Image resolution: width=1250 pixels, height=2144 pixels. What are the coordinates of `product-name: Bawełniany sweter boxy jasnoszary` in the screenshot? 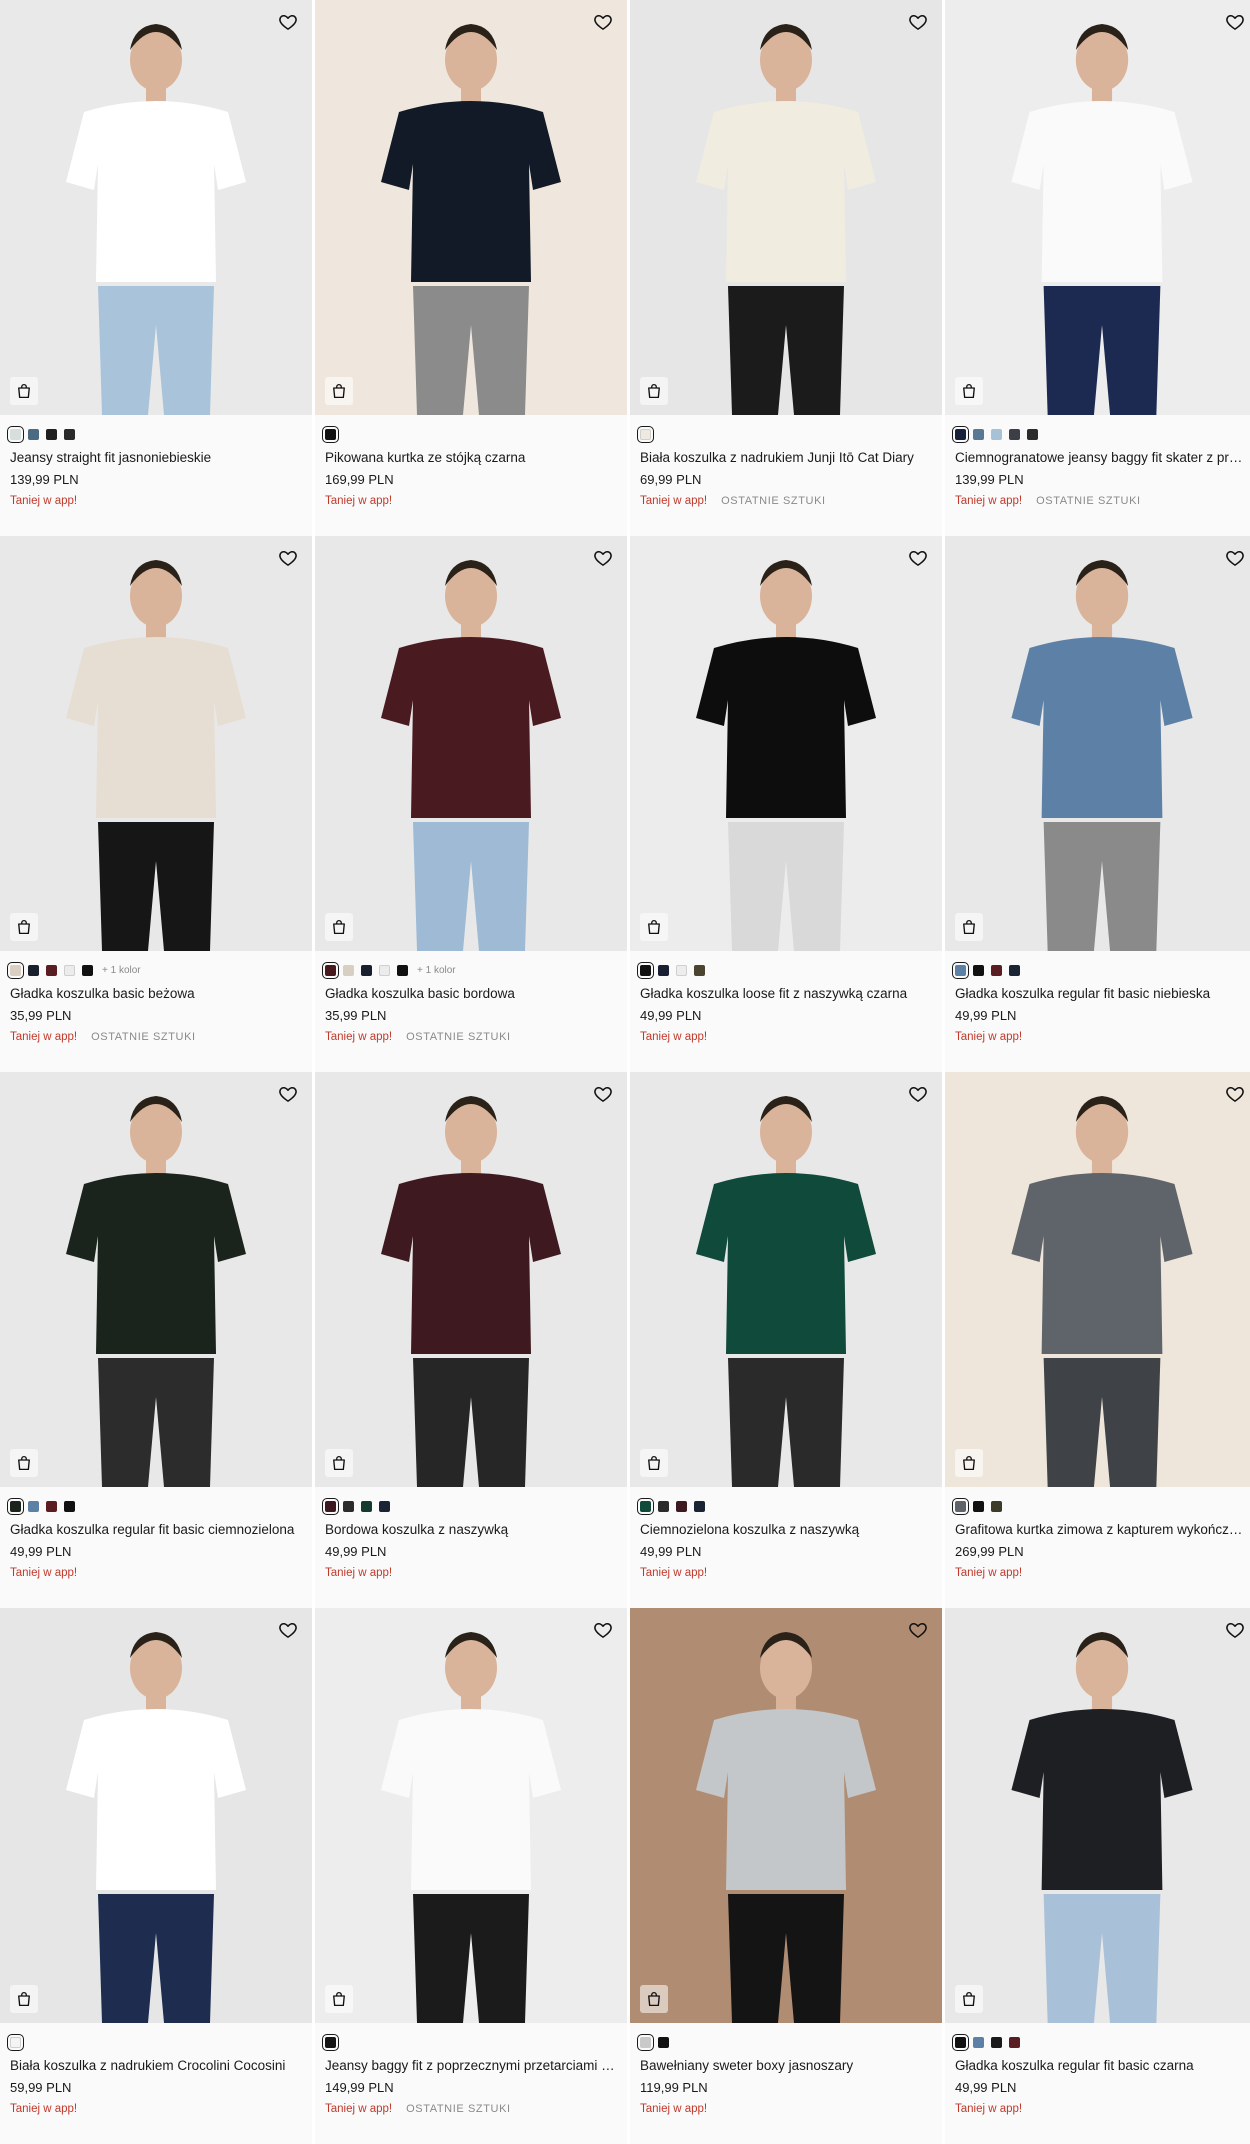 It's located at (786, 2066).